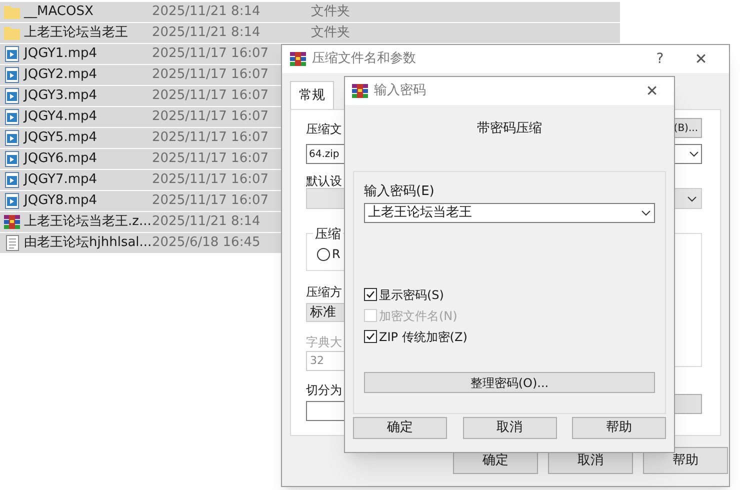 The width and height of the screenshot is (742, 490). What do you see at coordinates (61, 75) in the screenshot?
I see `file-name: JQGY2.mp4` at bounding box center [61, 75].